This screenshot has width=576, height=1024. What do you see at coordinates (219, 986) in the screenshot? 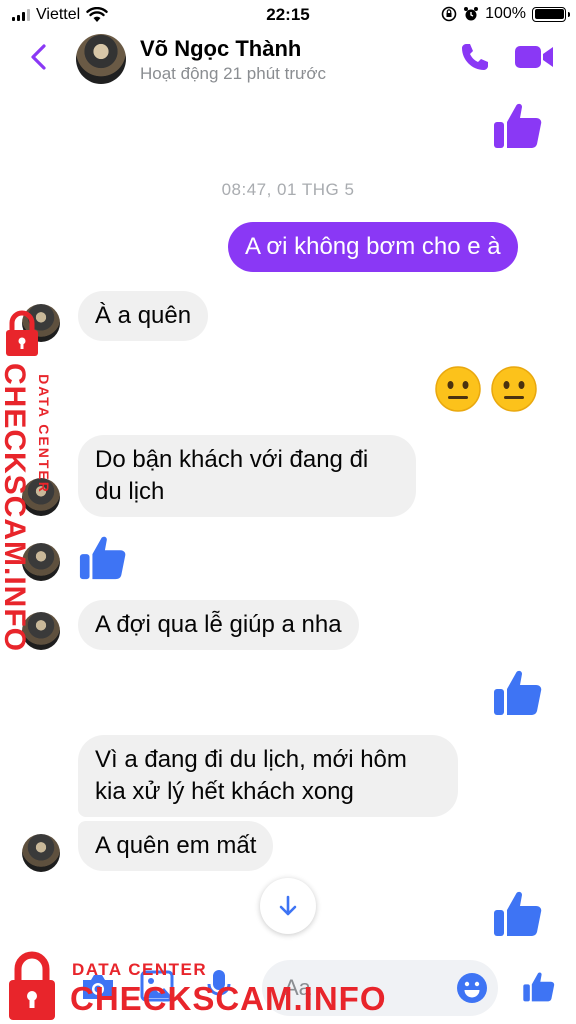
I see `microphone-icon` at bounding box center [219, 986].